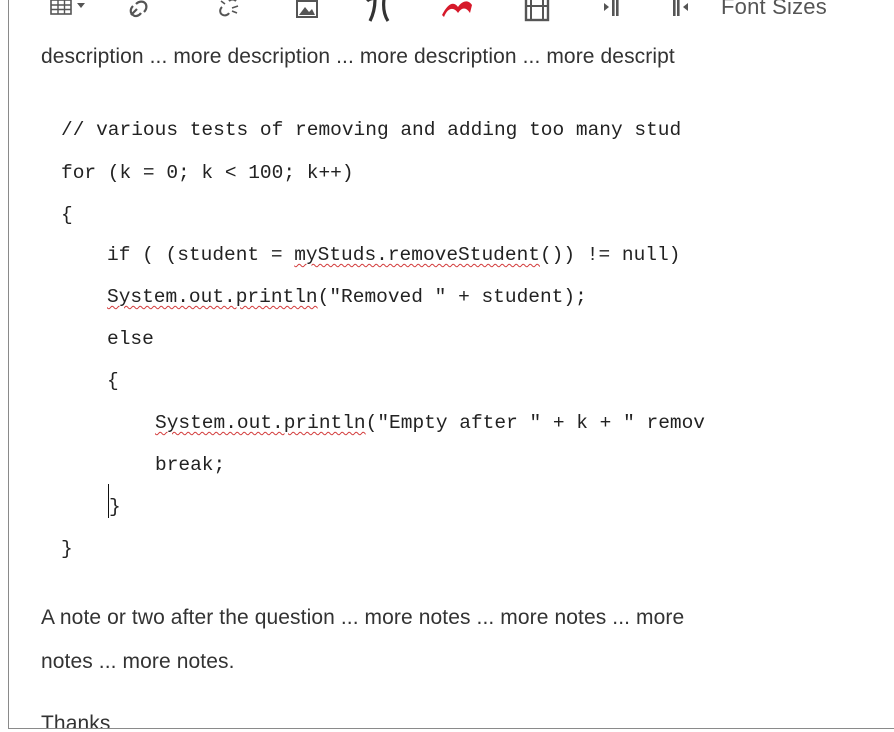  I want to click on link-icon, so click(139, 12).